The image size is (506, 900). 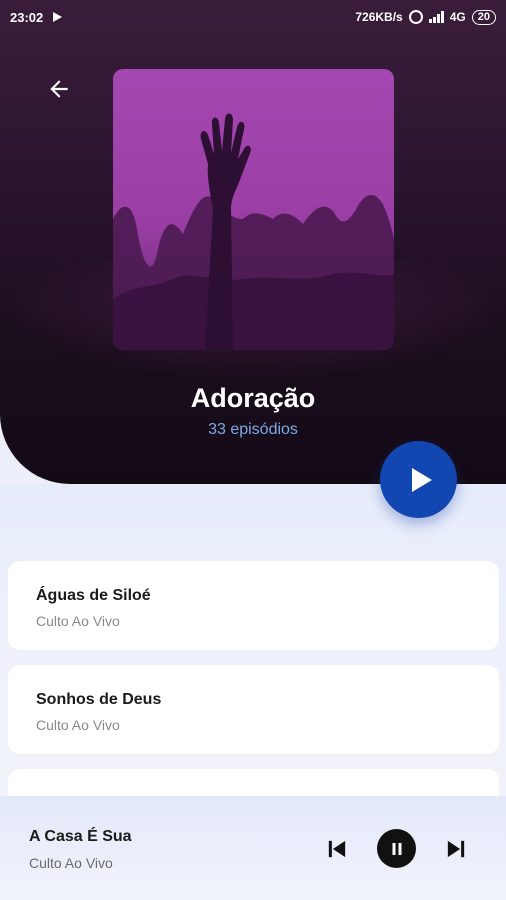 What do you see at coordinates (379, 17) in the screenshot?
I see `network-speed: 726KB/s` at bounding box center [379, 17].